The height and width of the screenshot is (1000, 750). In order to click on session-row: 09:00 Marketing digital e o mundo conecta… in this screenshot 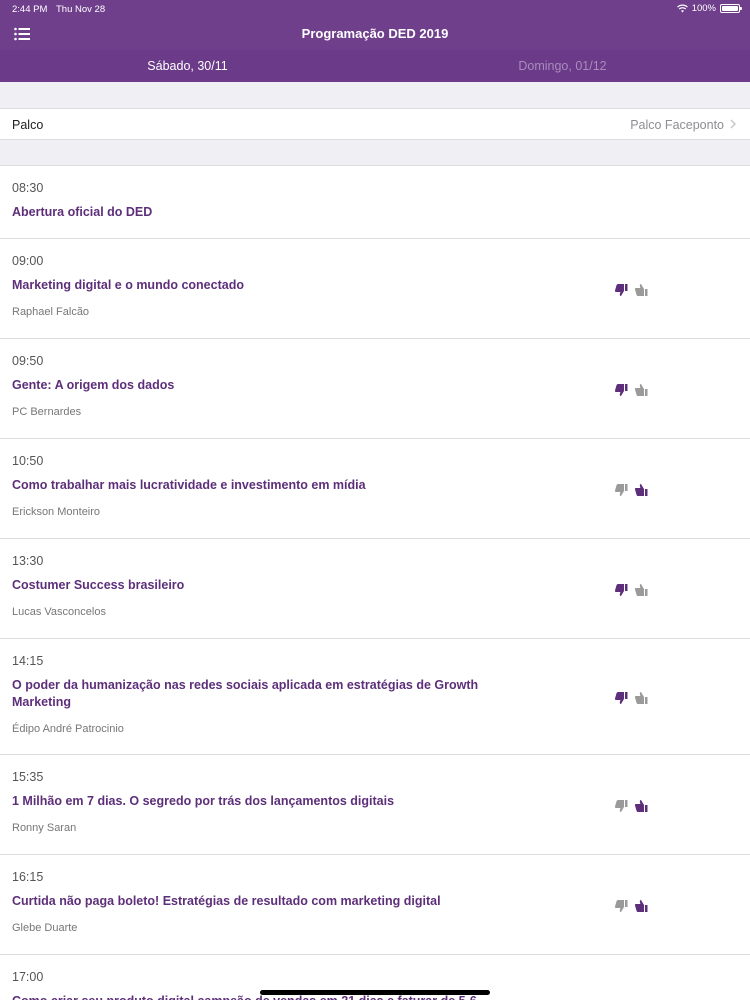, I will do `click(375, 289)`.